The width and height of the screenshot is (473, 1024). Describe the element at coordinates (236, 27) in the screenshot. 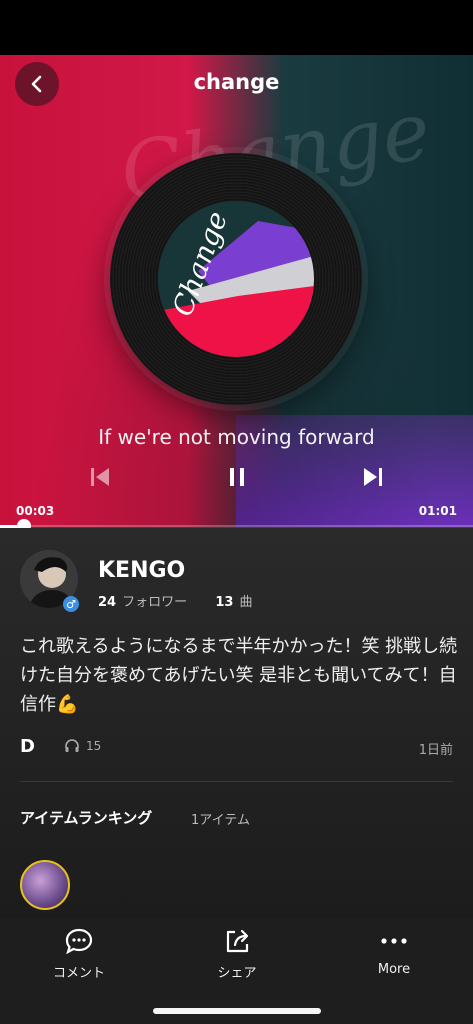

I see `status-bar` at that location.